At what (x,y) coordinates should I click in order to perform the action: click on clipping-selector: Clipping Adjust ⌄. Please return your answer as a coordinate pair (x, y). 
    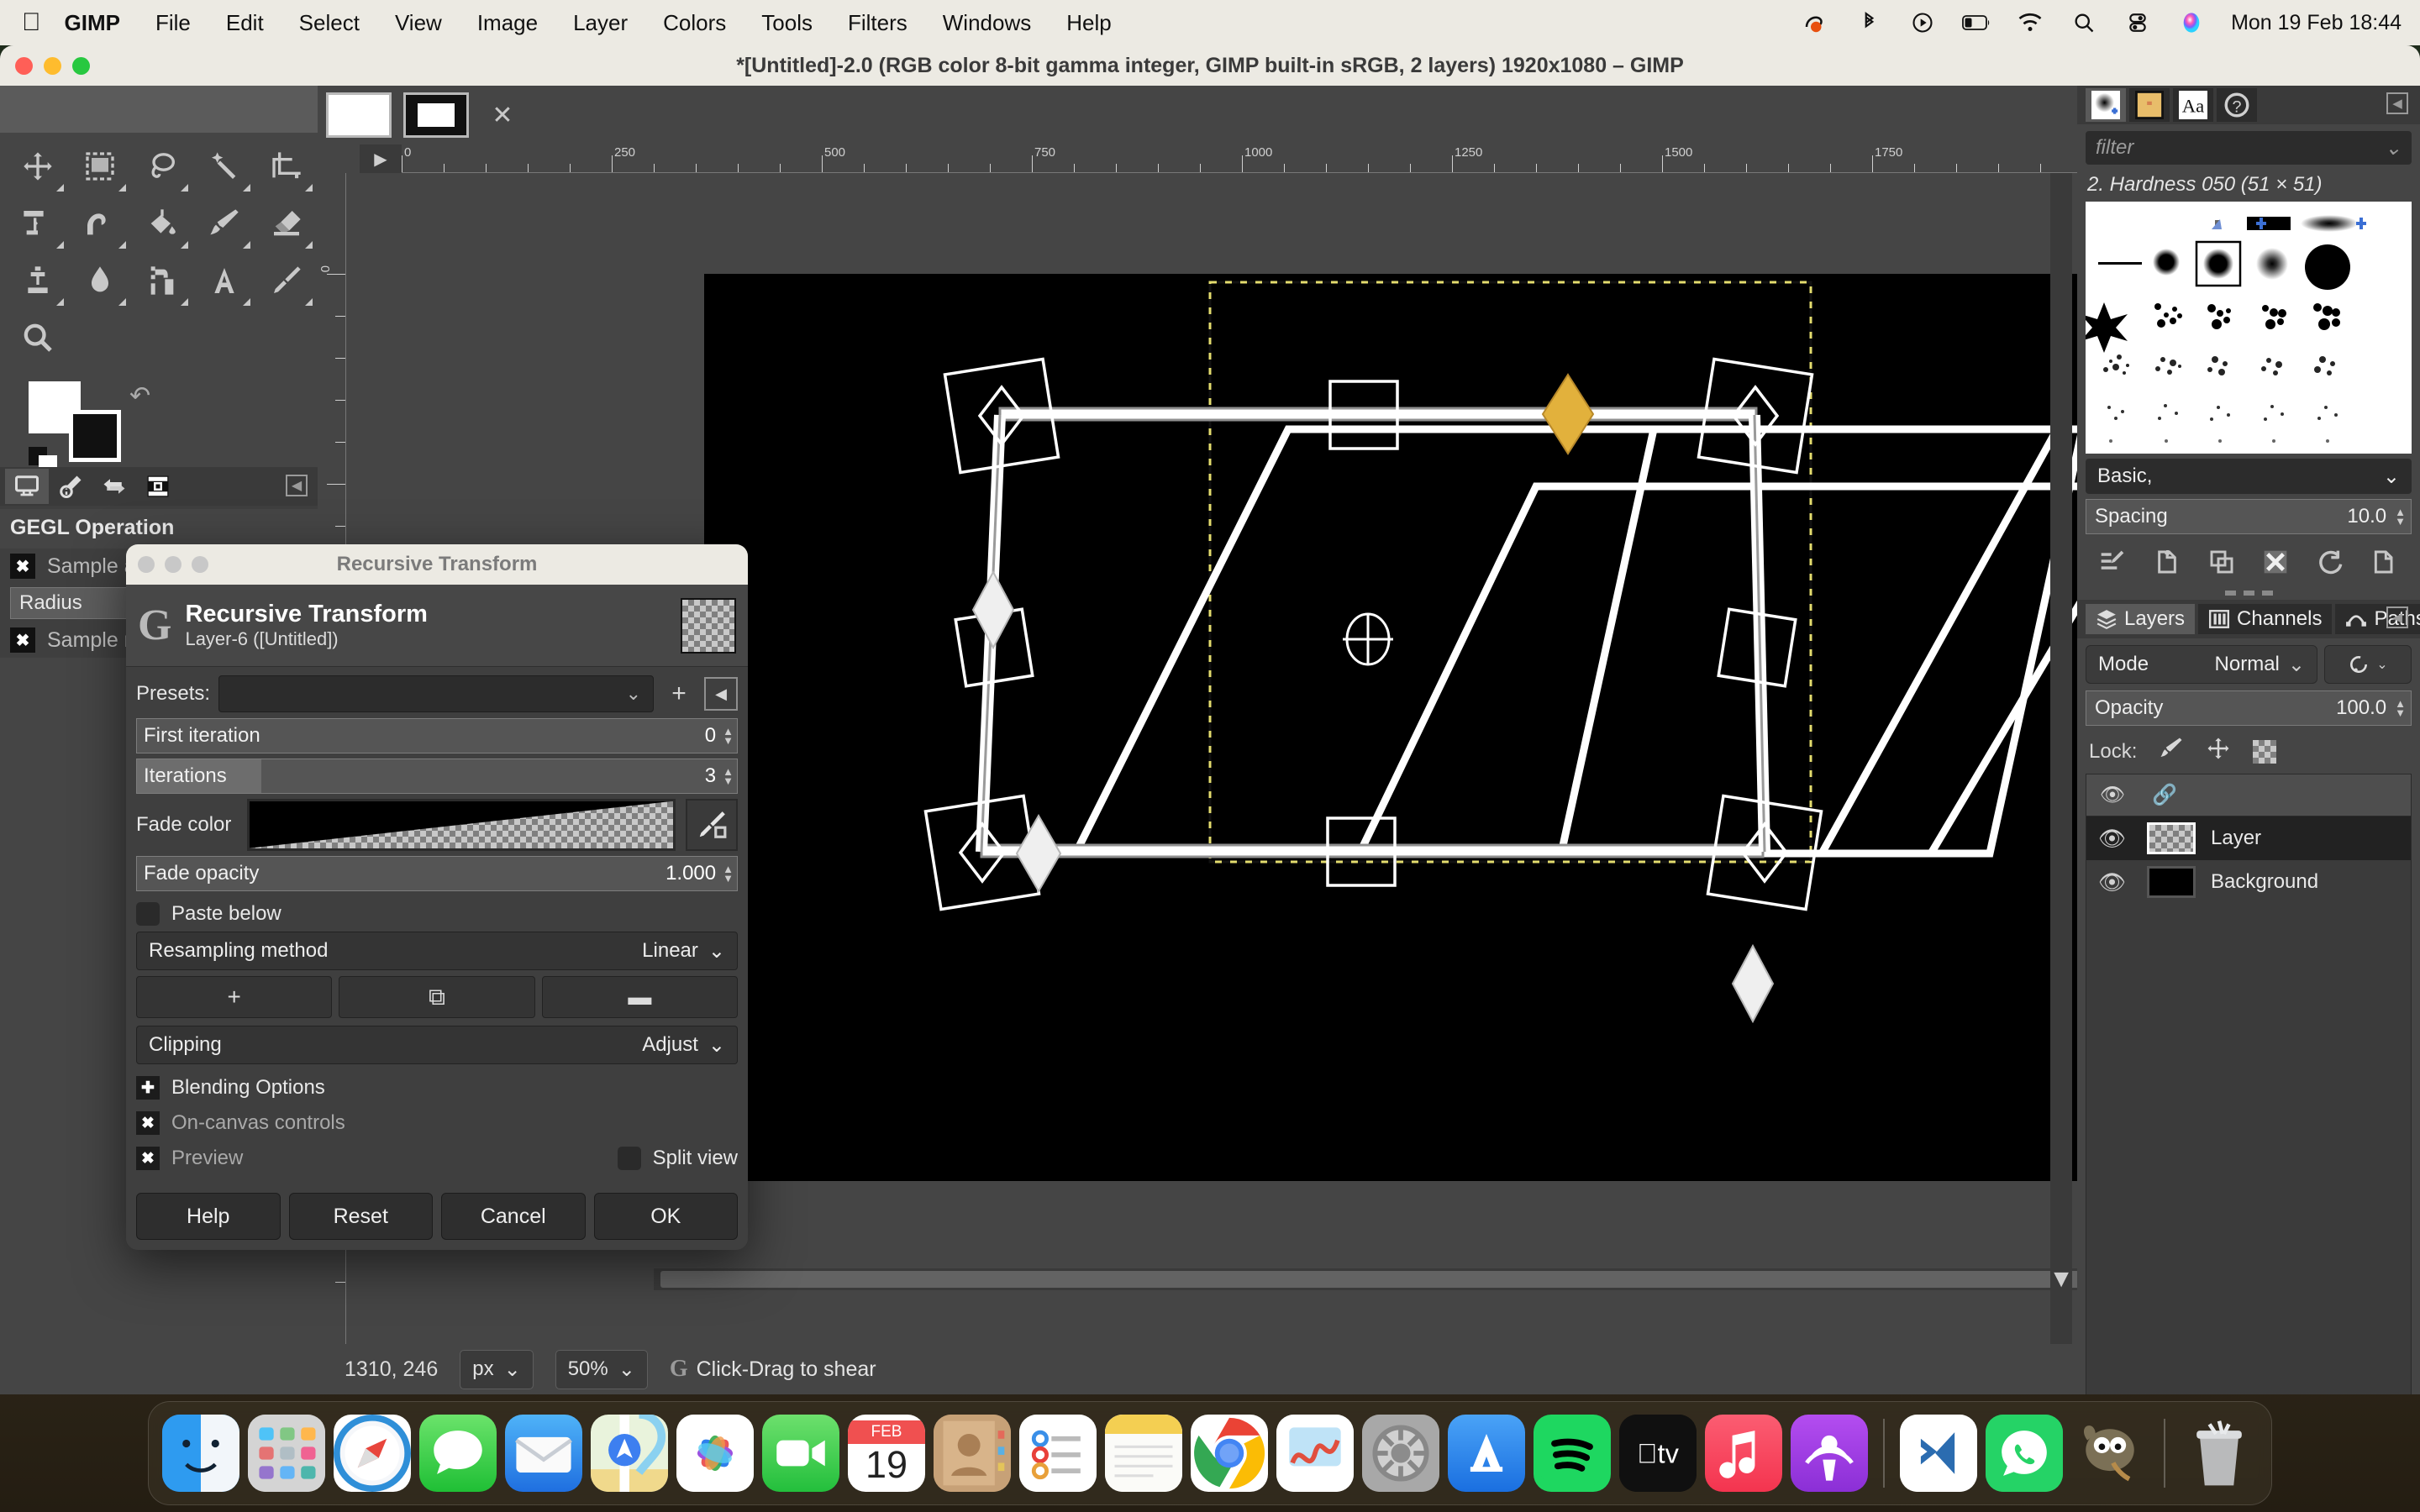
    Looking at the image, I should click on (437, 1045).